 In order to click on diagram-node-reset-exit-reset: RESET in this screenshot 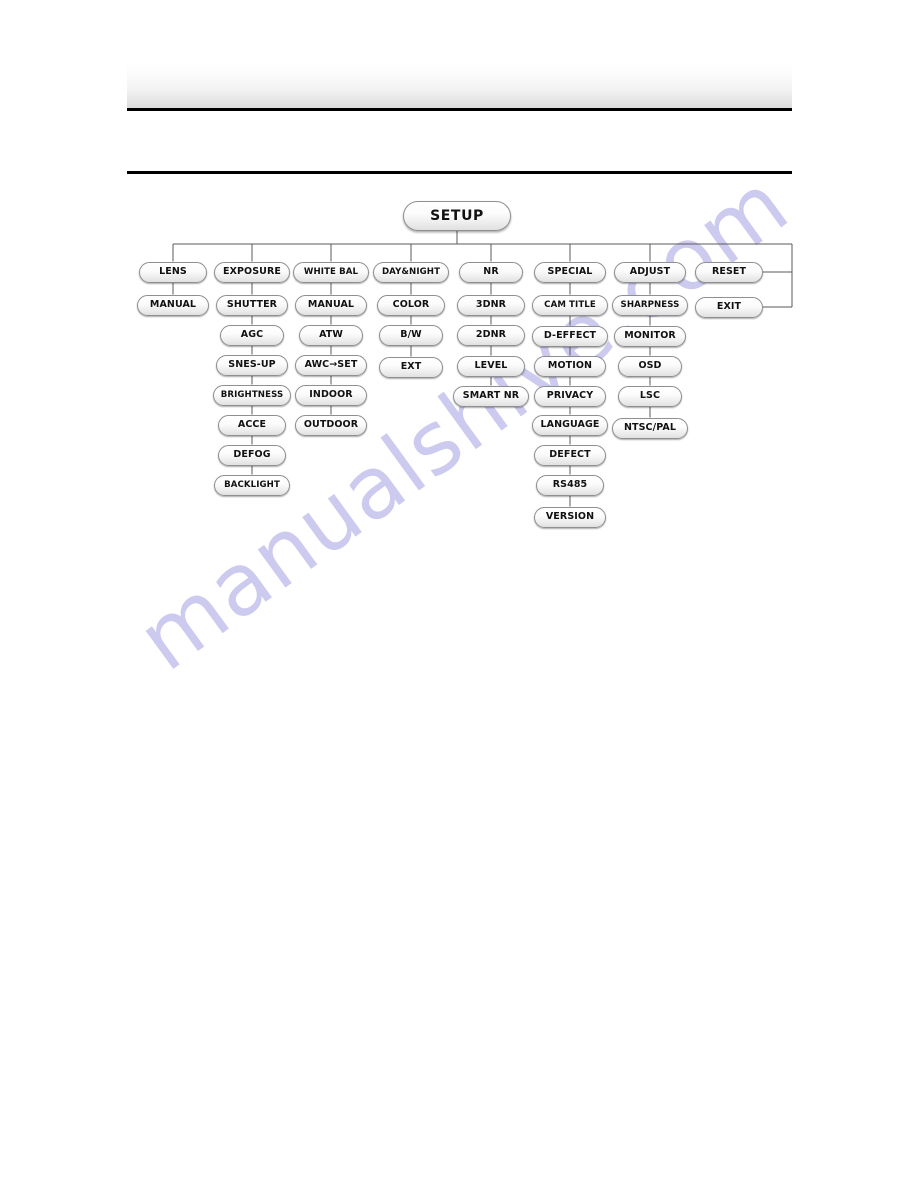, I will do `click(729, 272)`.